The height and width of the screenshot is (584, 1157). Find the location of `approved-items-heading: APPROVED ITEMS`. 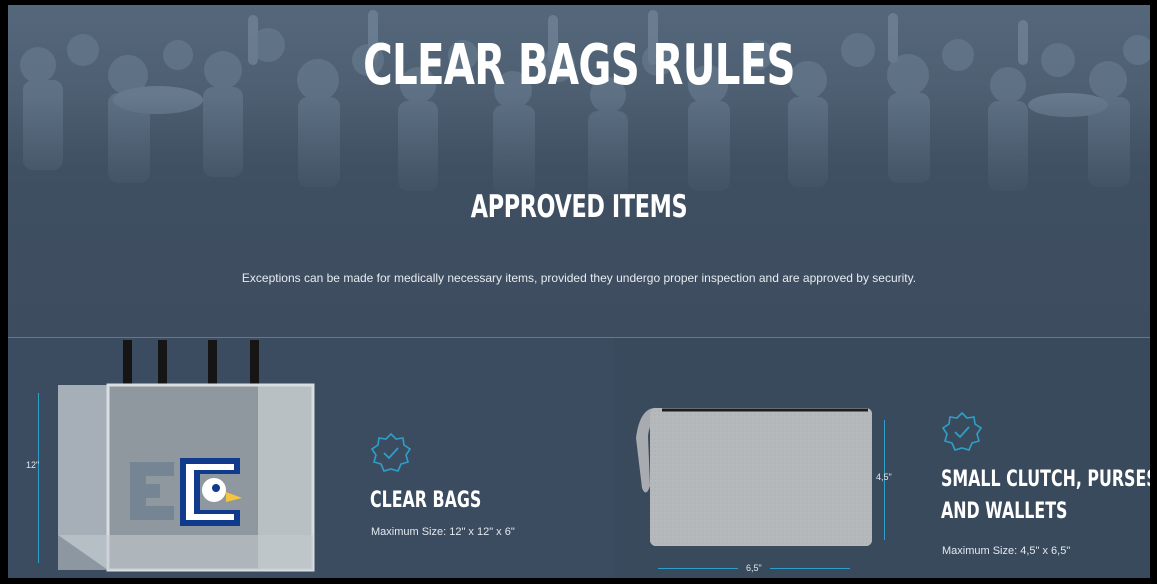

approved-items-heading: APPROVED ITEMS is located at coordinates (579, 207).